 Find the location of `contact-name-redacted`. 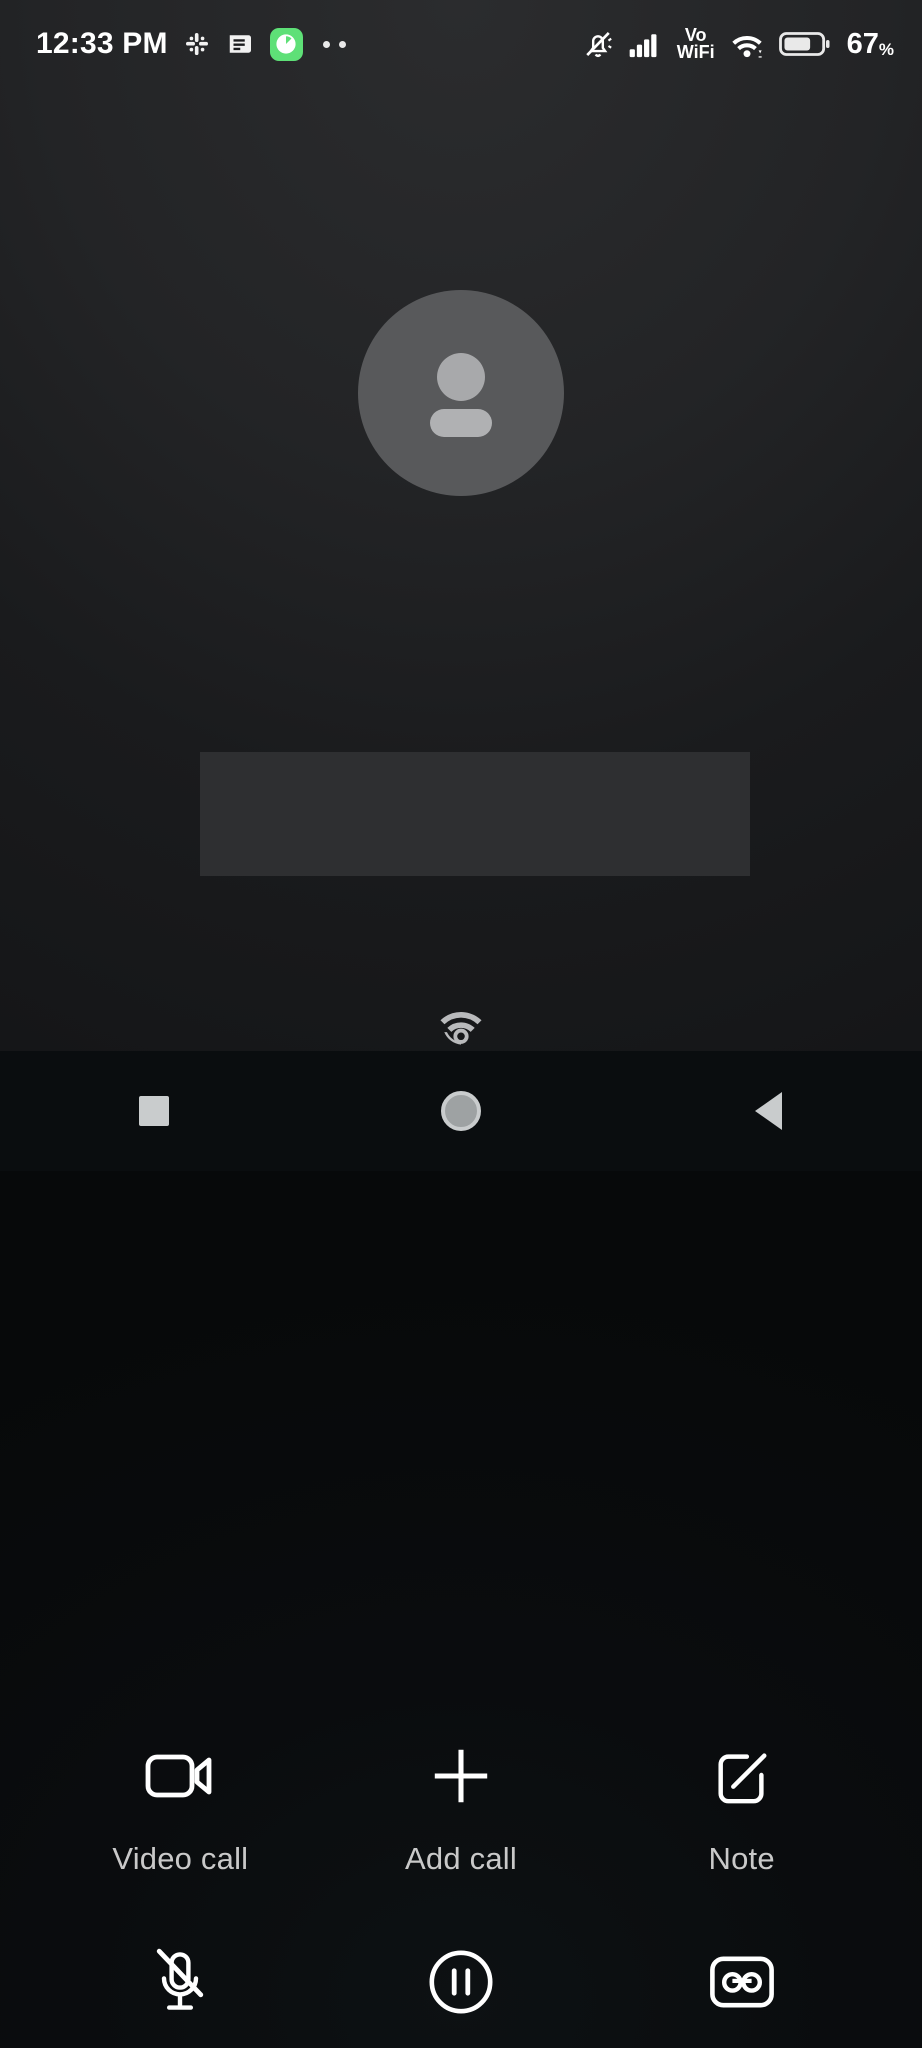

contact-name-redacted is located at coordinates (475, 814).